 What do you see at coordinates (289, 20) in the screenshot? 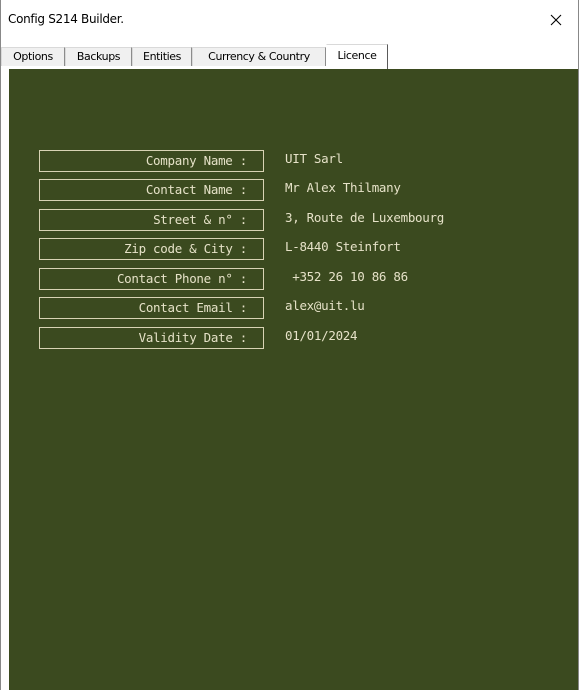
I see `title-bar: Config S214 Builder.` at bounding box center [289, 20].